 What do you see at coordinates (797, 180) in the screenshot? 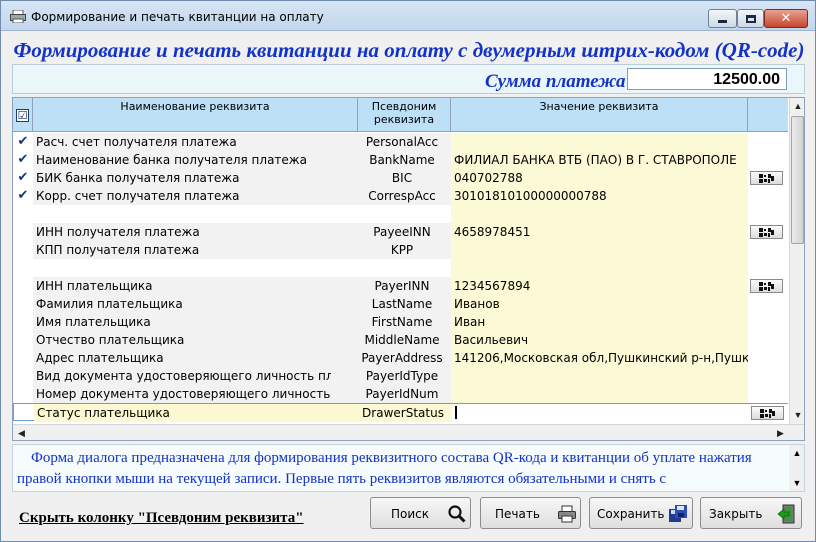
I see `scroll-thumb` at bounding box center [797, 180].